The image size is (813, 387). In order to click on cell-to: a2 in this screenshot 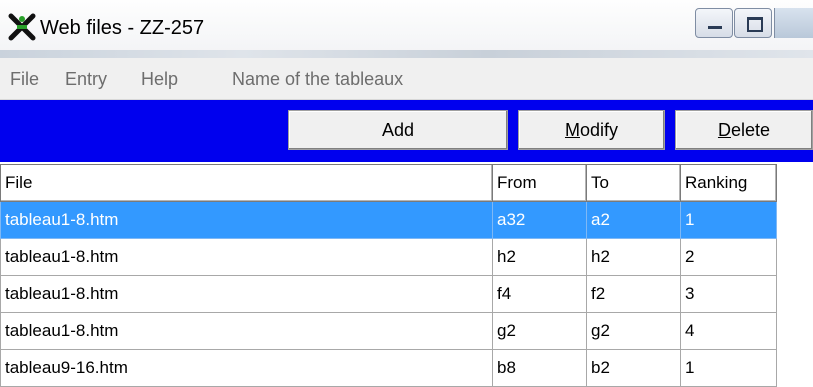, I will do `click(633, 220)`.